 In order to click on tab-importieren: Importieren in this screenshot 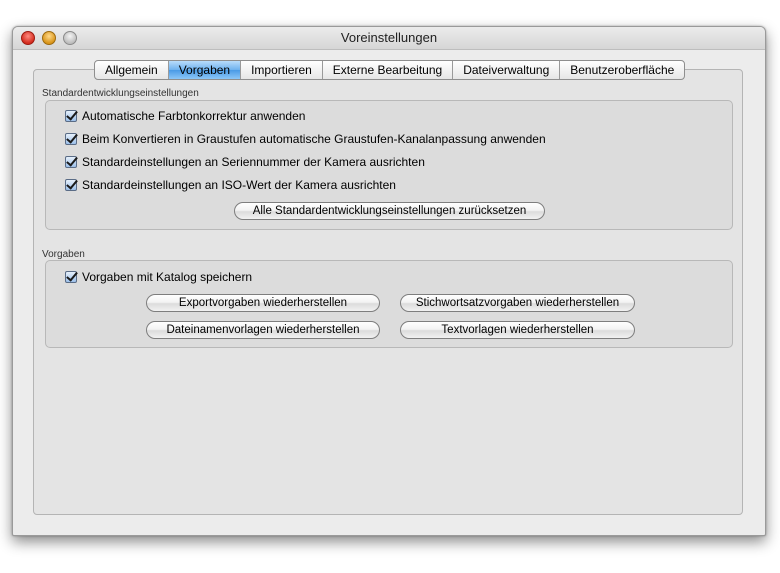, I will do `click(281, 70)`.